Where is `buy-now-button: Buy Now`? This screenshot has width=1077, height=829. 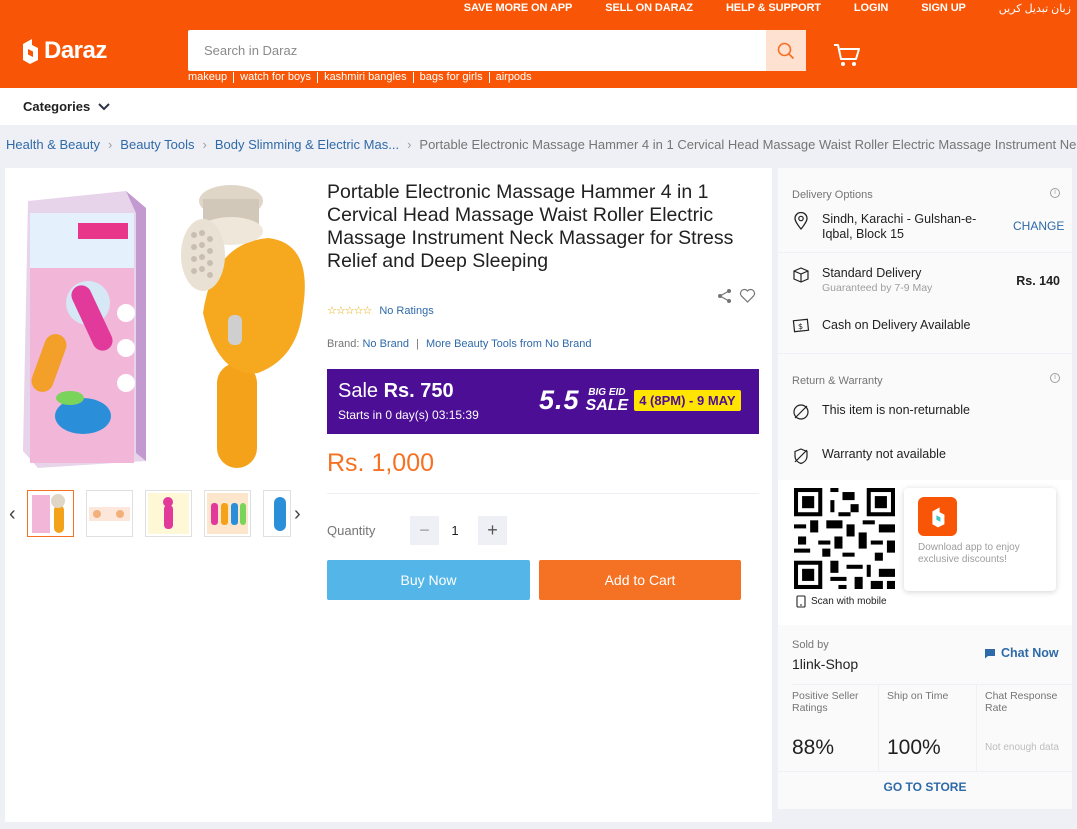 buy-now-button: Buy Now is located at coordinates (428, 580).